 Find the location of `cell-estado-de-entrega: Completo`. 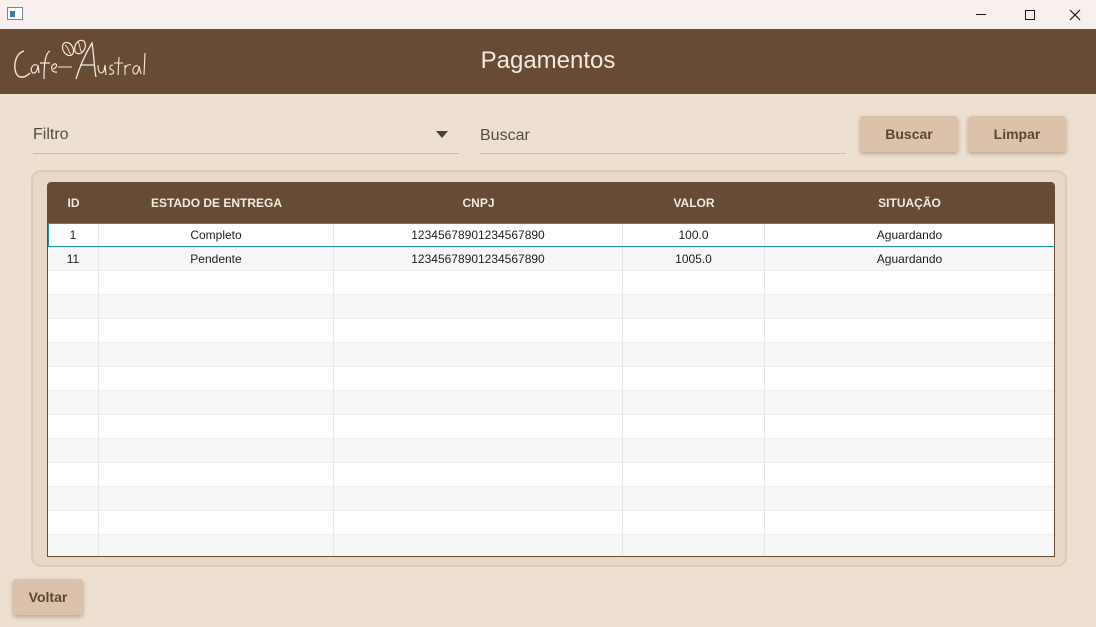

cell-estado-de-entrega: Completo is located at coordinates (216, 234).